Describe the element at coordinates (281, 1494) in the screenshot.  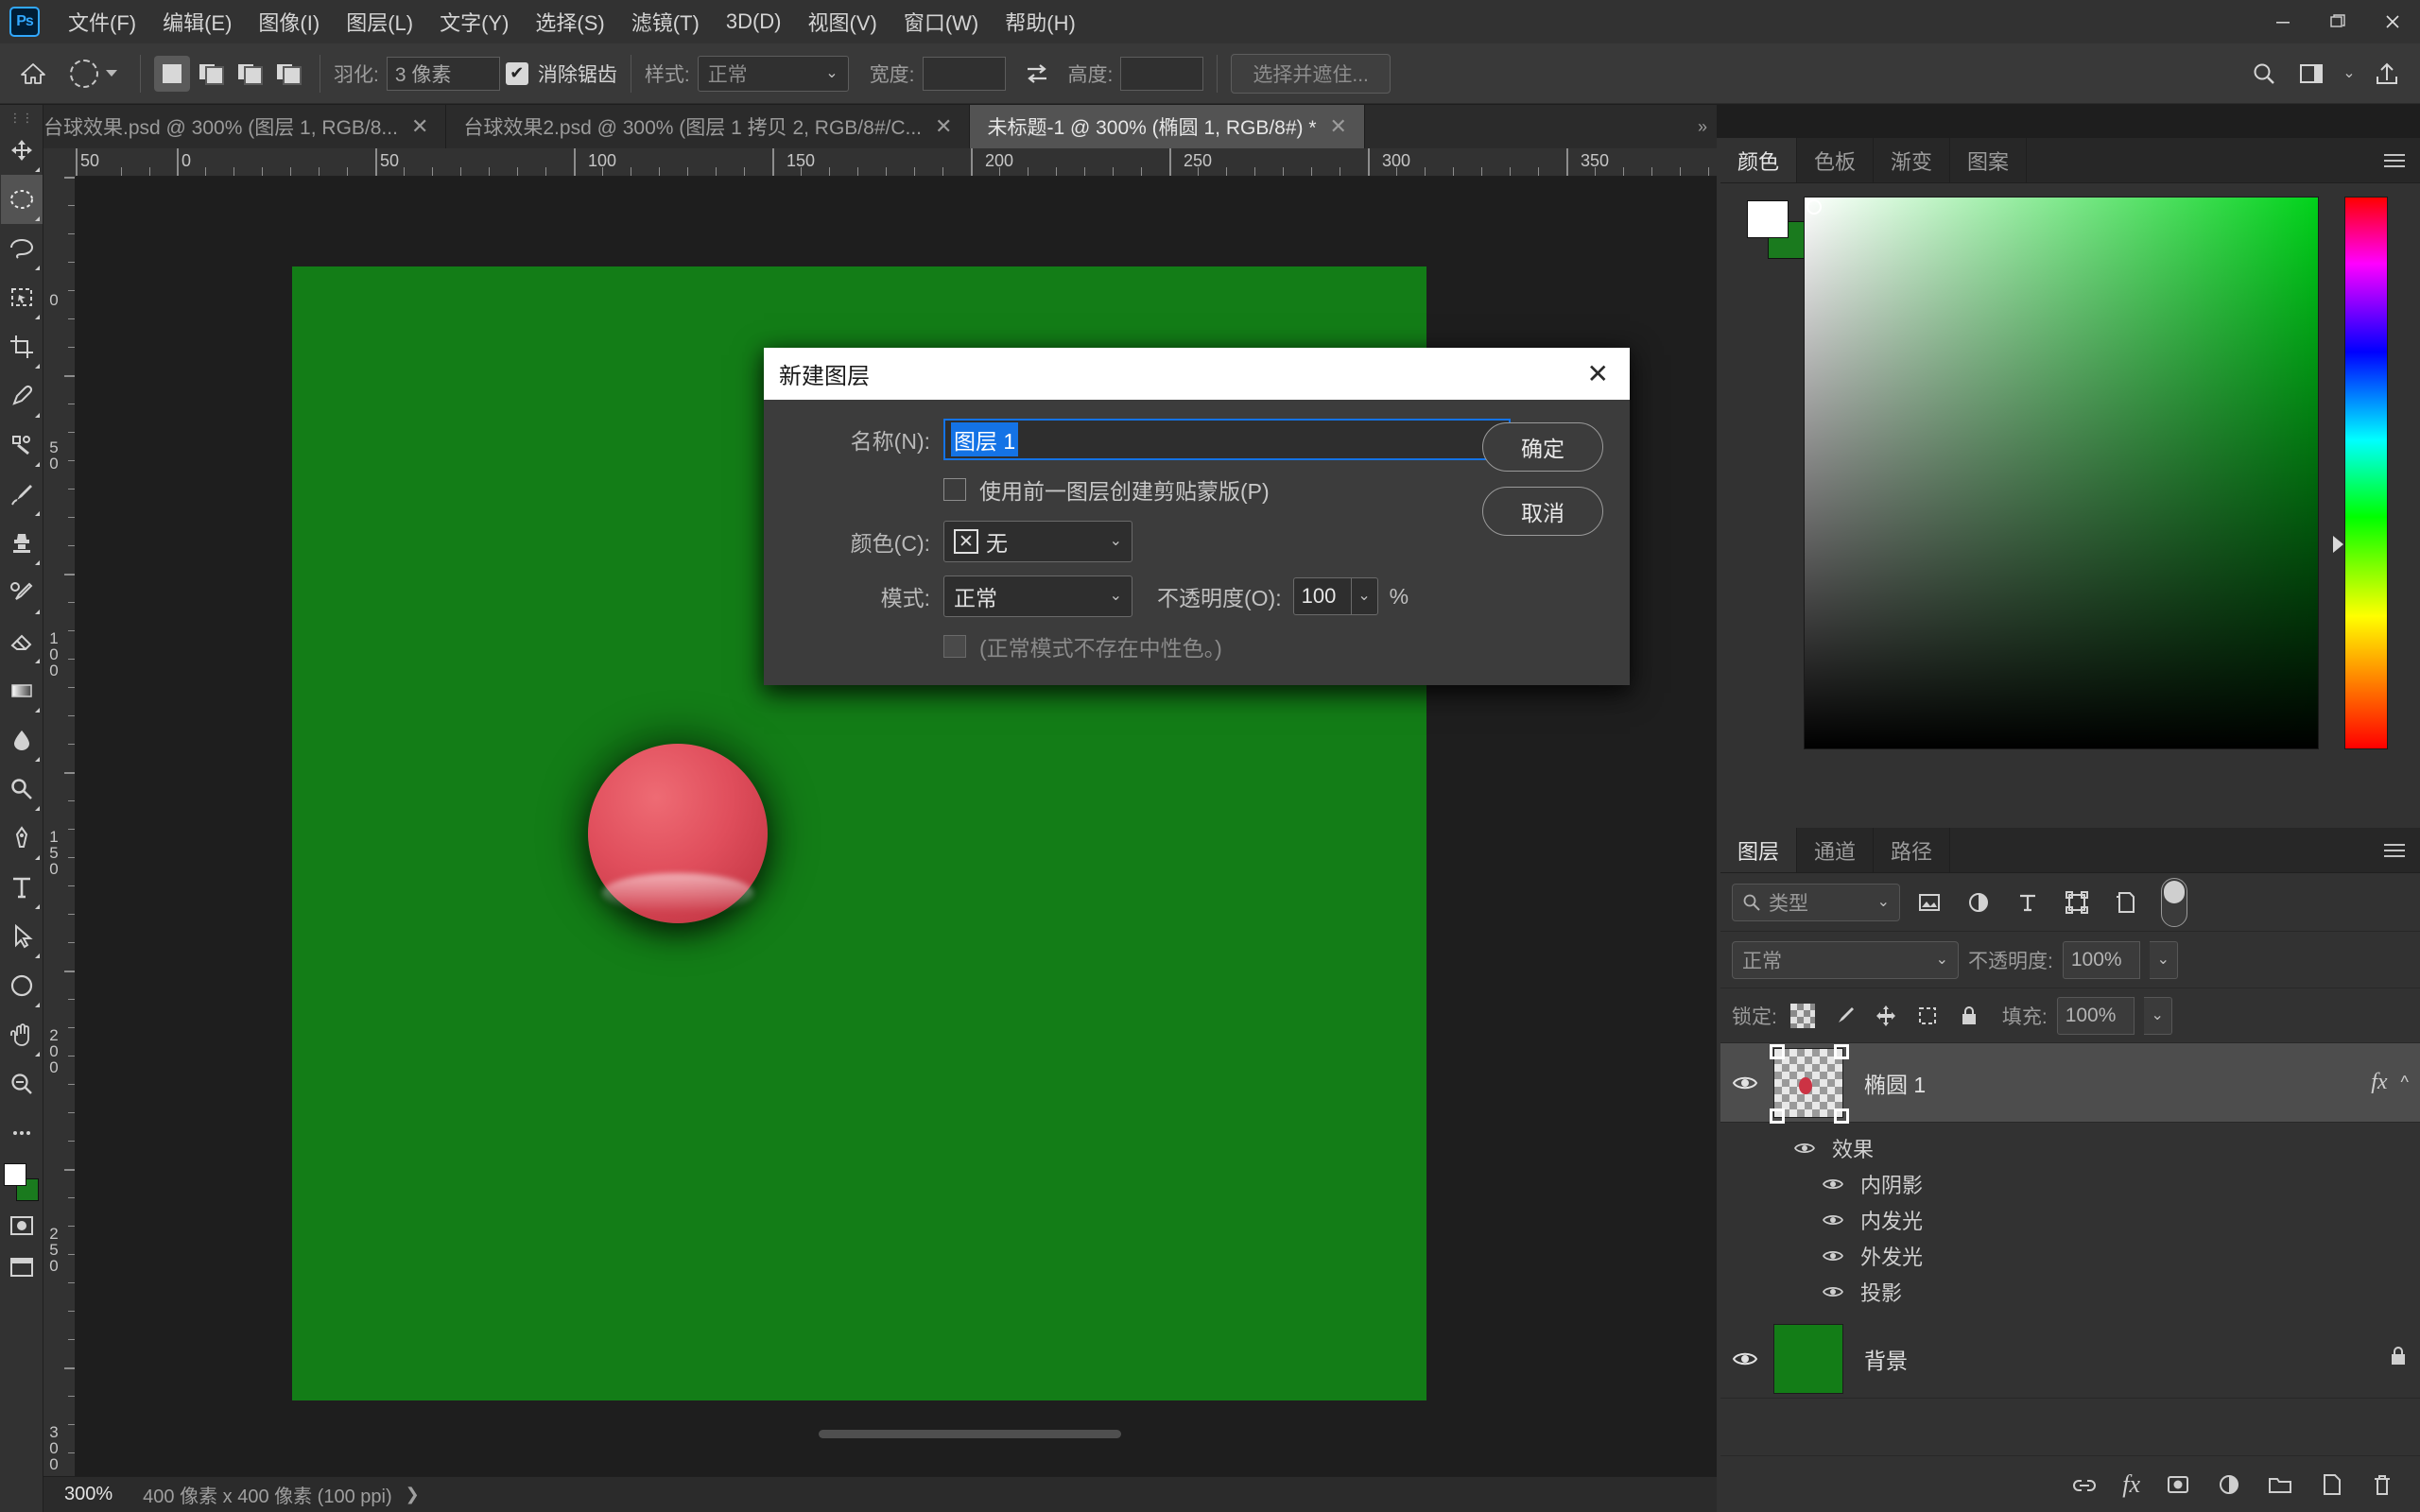
I see `document-dimensions: 400 像素 x 400 像素 (100 ppi) ❯` at that location.